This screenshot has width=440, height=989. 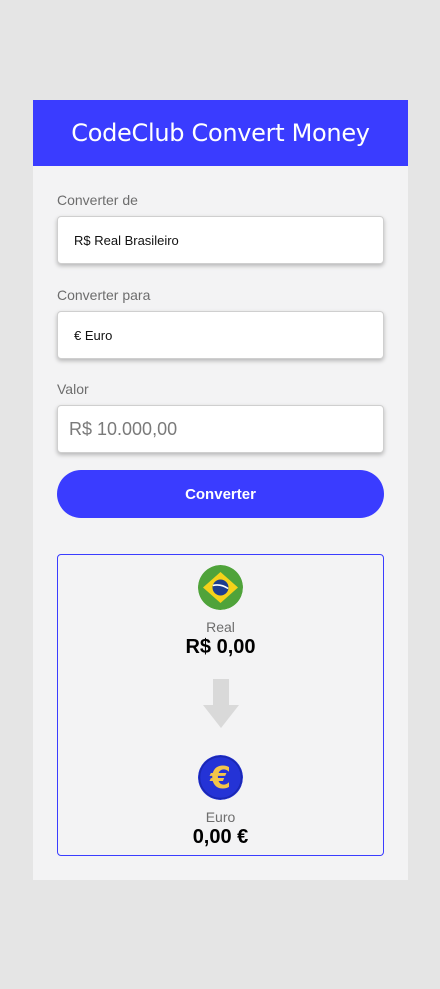 I want to click on to-currency-field: Converter para € Euro, so click(x=220, y=323).